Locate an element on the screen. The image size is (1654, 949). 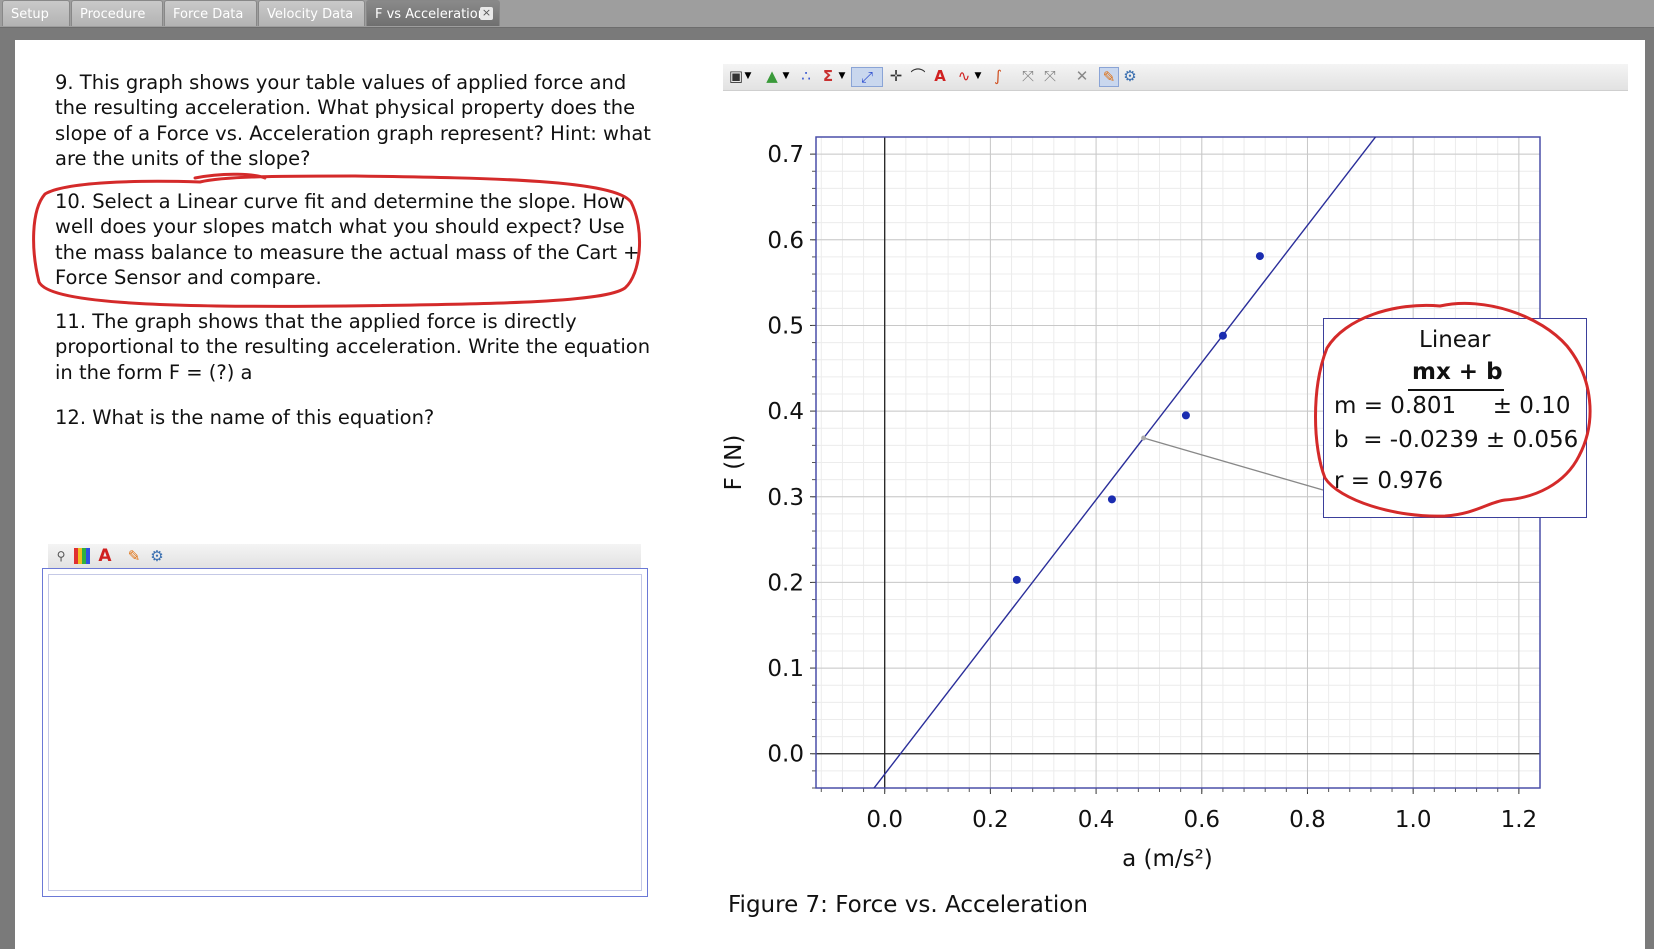
tab-force-data: Force Data is located at coordinates (210, 13).